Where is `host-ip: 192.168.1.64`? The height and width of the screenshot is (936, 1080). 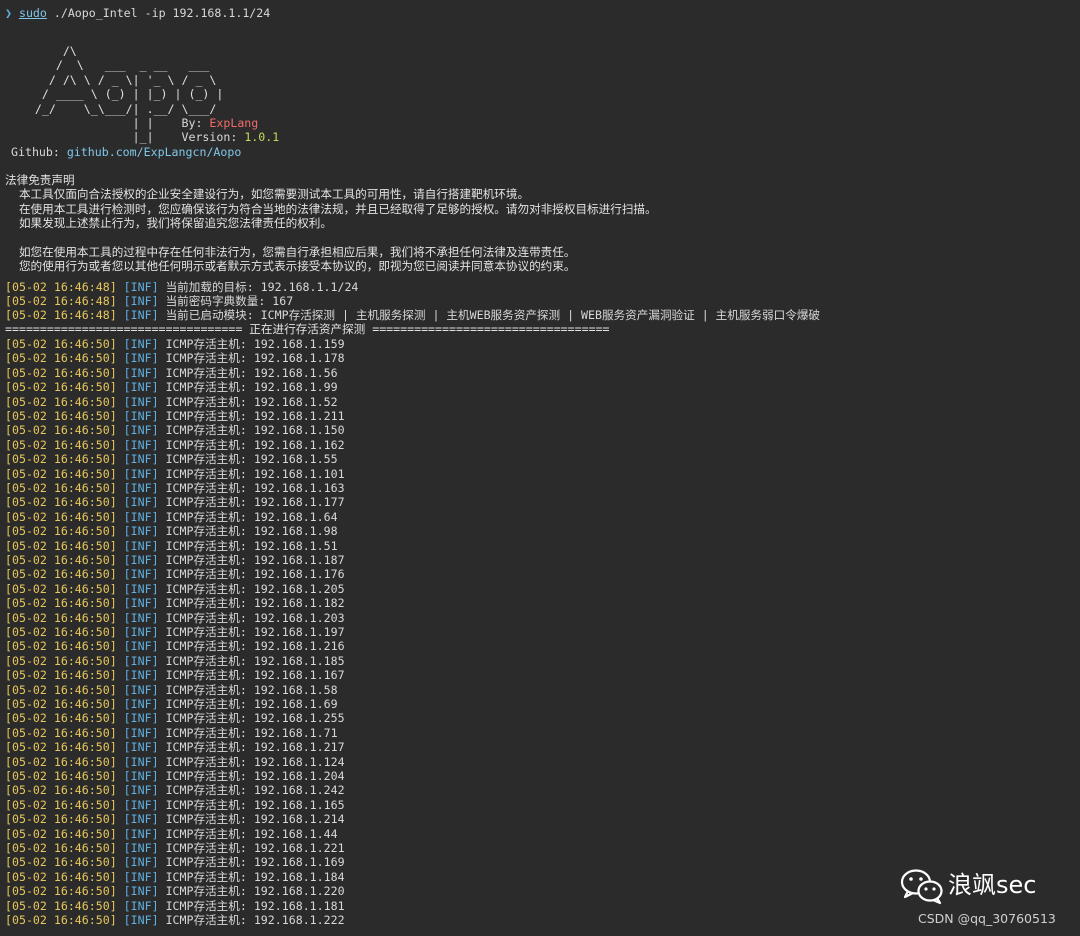
host-ip: 192.168.1.64 is located at coordinates (295, 516).